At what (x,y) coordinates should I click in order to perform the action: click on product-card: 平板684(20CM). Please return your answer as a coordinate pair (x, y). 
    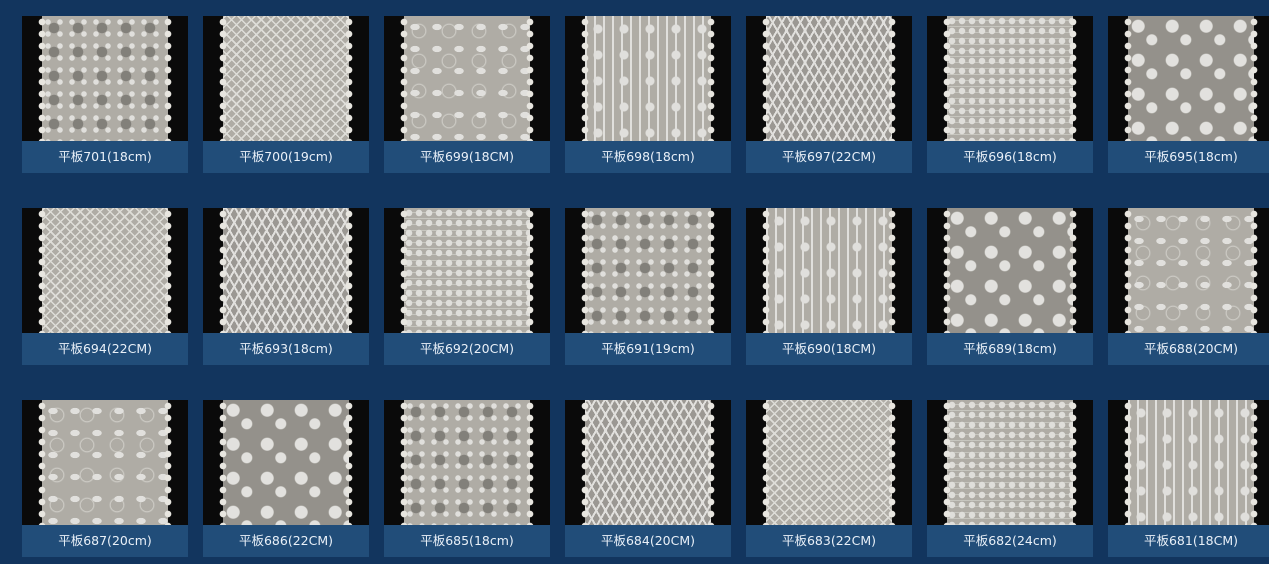
    Looking at the image, I should click on (648, 478).